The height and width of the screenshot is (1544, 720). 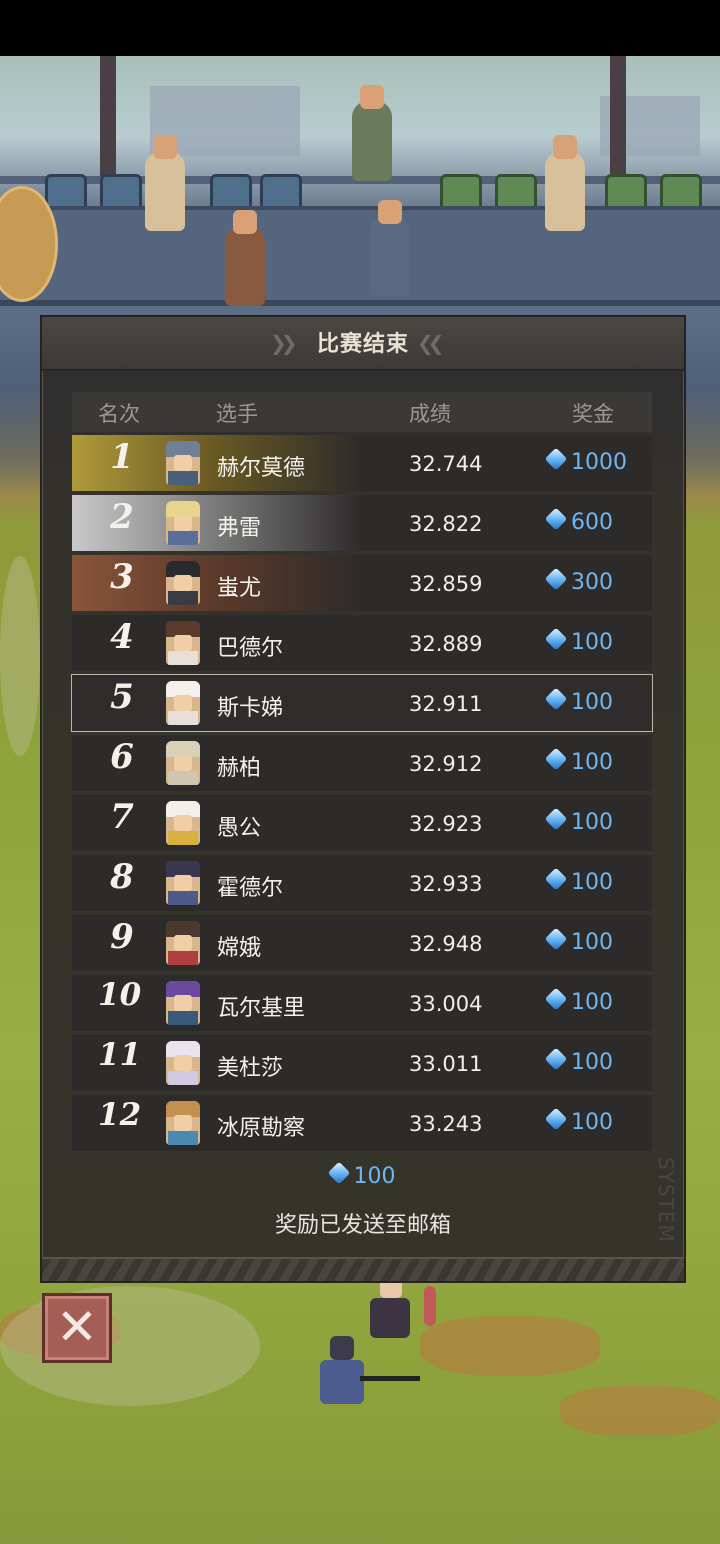 What do you see at coordinates (119, 414) in the screenshot?
I see `column-header-rank: 名次` at bounding box center [119, 414].